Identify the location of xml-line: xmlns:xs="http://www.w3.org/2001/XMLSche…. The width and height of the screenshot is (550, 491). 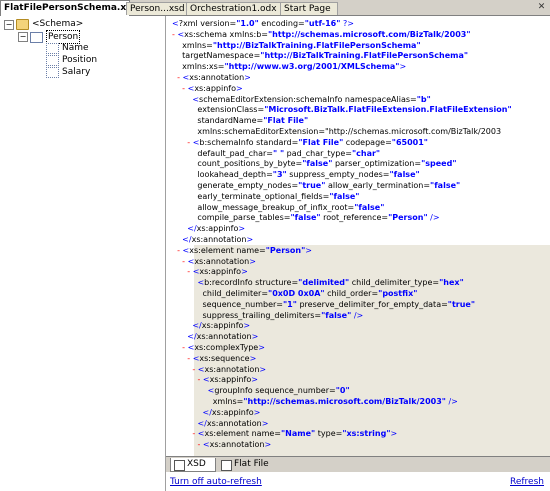
(289, 67).